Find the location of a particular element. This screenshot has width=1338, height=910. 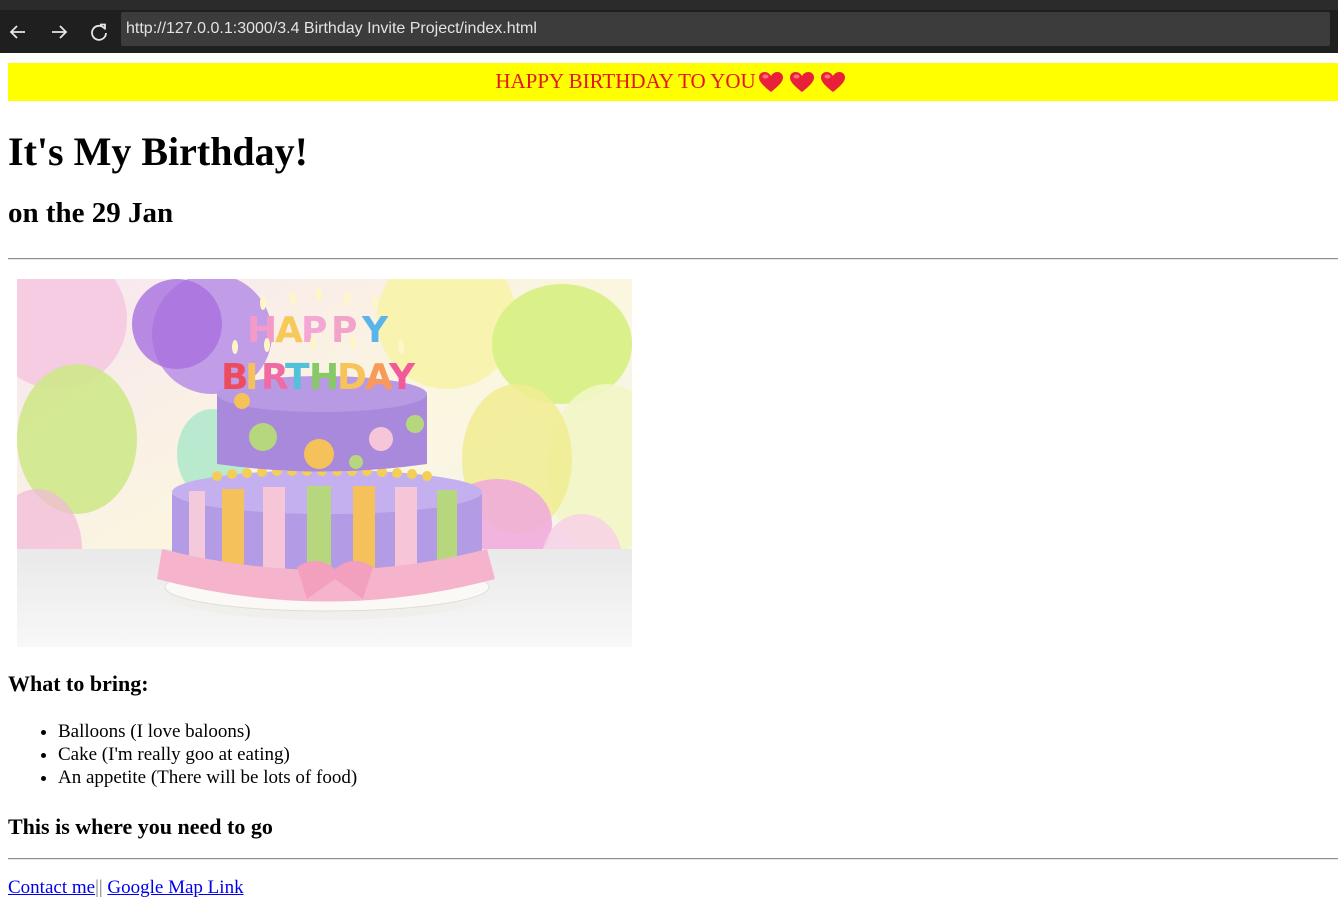

banner-text: HAPPY BIRTHDAY TO YOU is located at coordinates (625, 81).